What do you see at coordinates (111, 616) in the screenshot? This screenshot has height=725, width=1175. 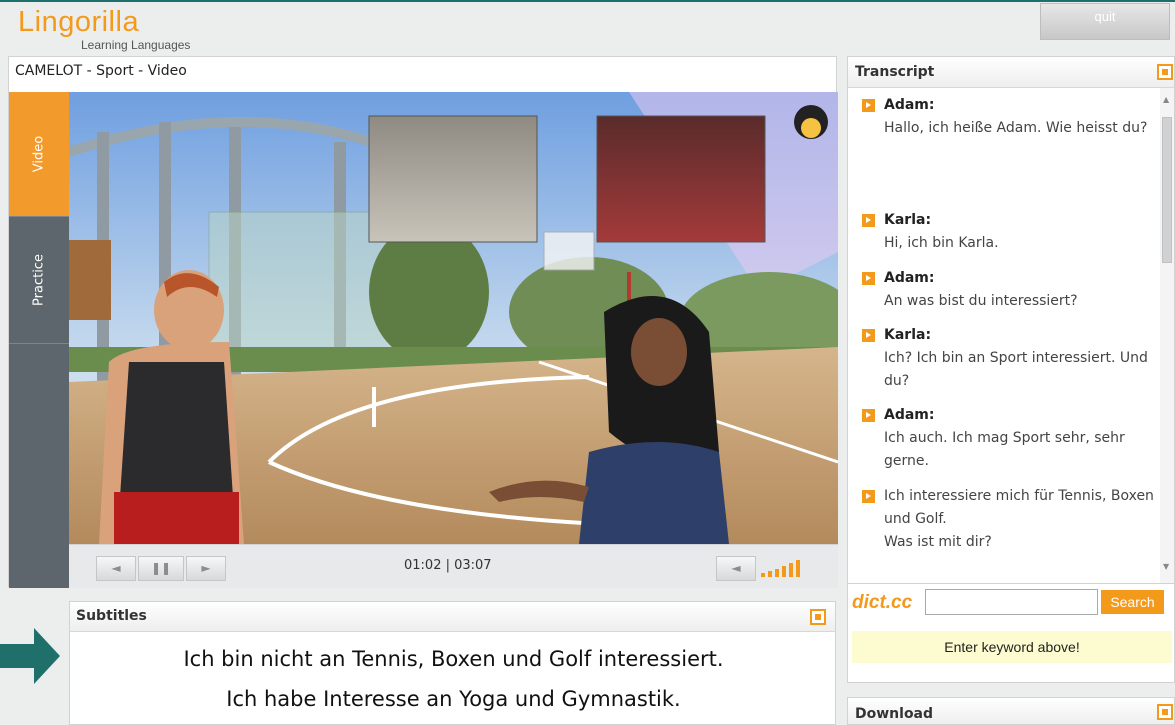 I see `subtitles-title: Subtitles` at bounding box center [111, 616].